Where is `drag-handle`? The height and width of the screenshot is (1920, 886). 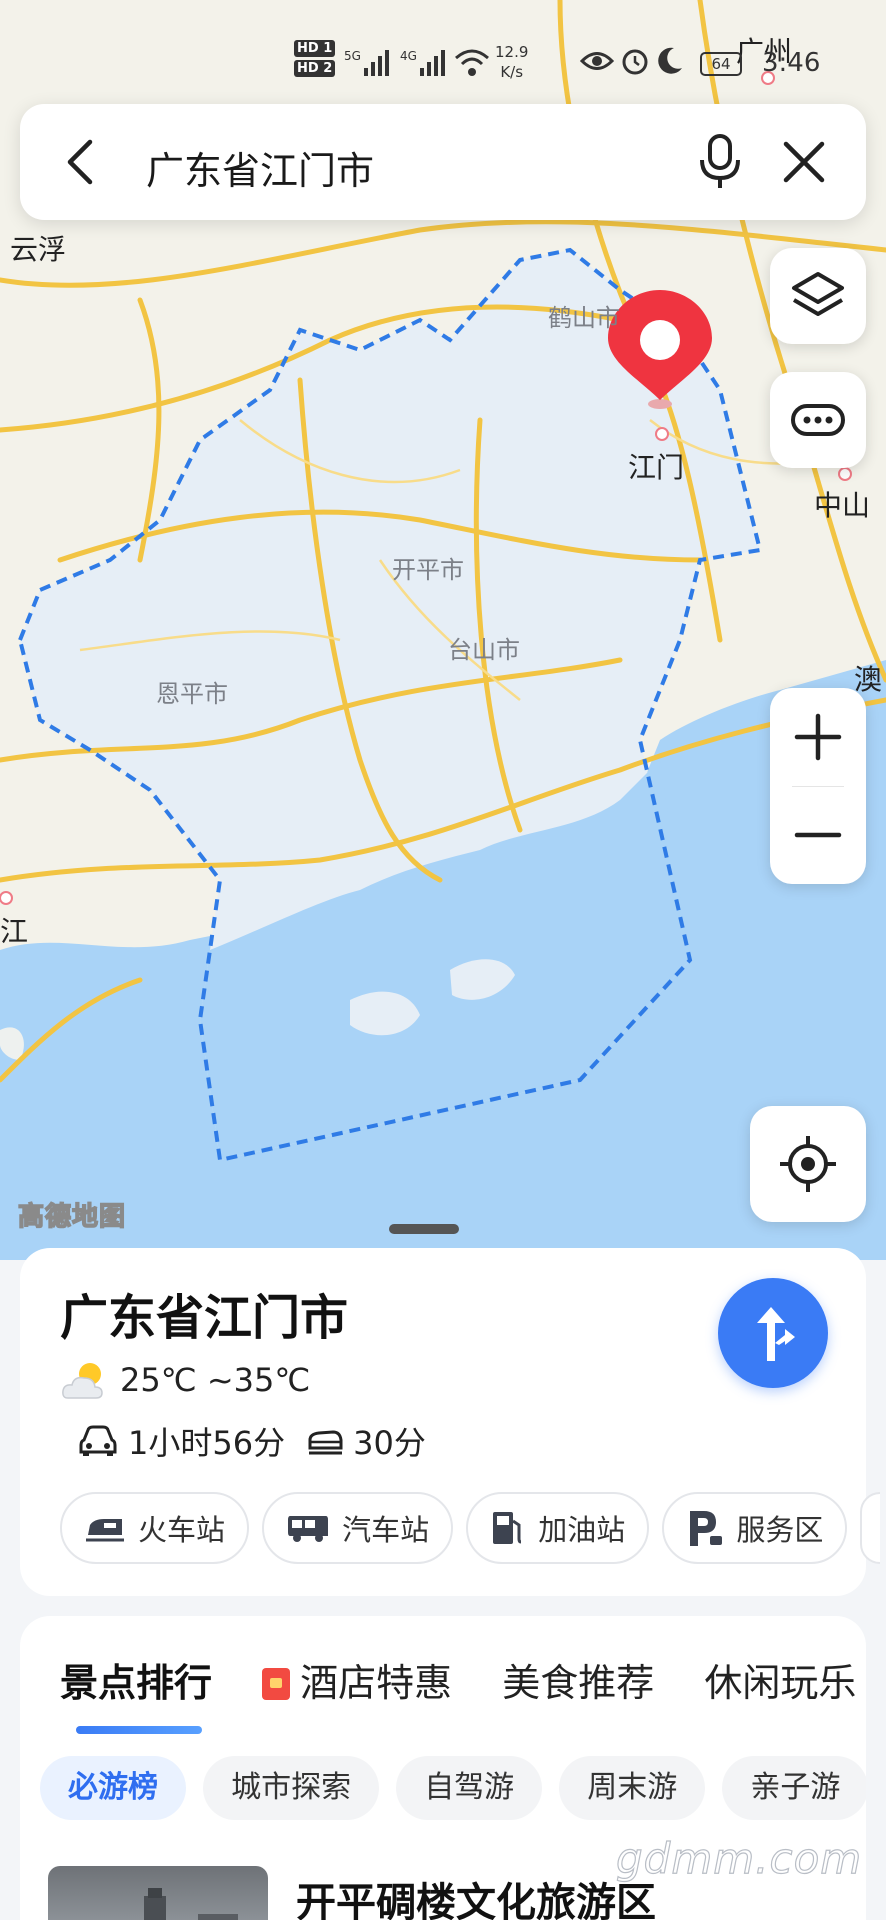
drag-handle is located at coordinates (424, 1229).